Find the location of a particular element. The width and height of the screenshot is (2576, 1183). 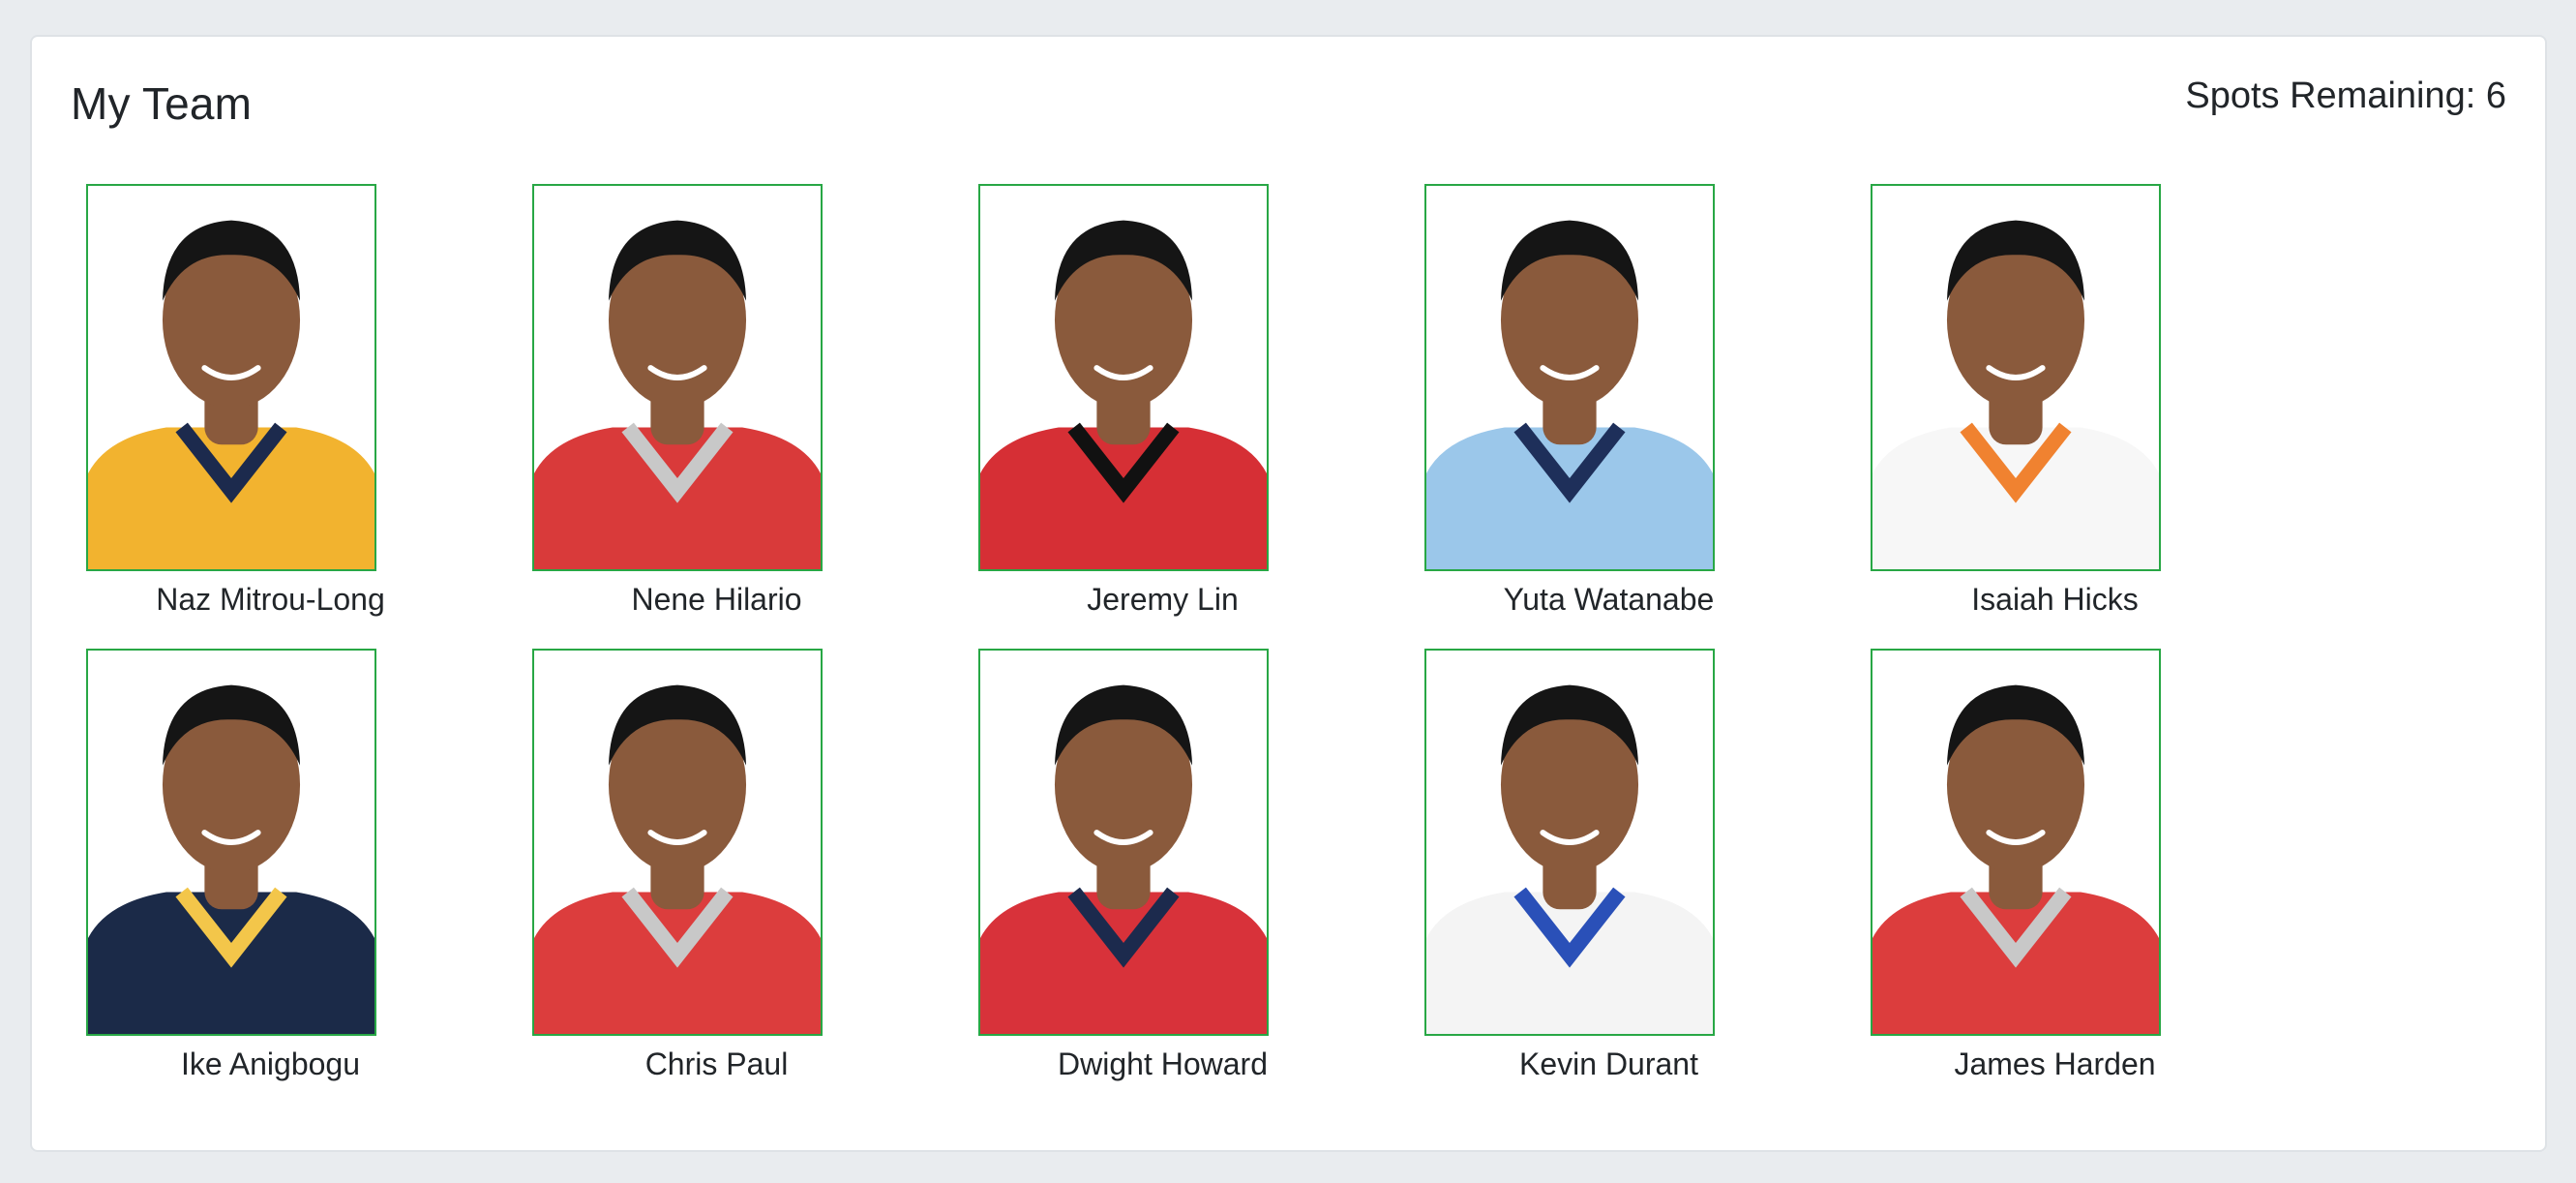

player-name: James Harden is located at coordinates (2055, 1063).